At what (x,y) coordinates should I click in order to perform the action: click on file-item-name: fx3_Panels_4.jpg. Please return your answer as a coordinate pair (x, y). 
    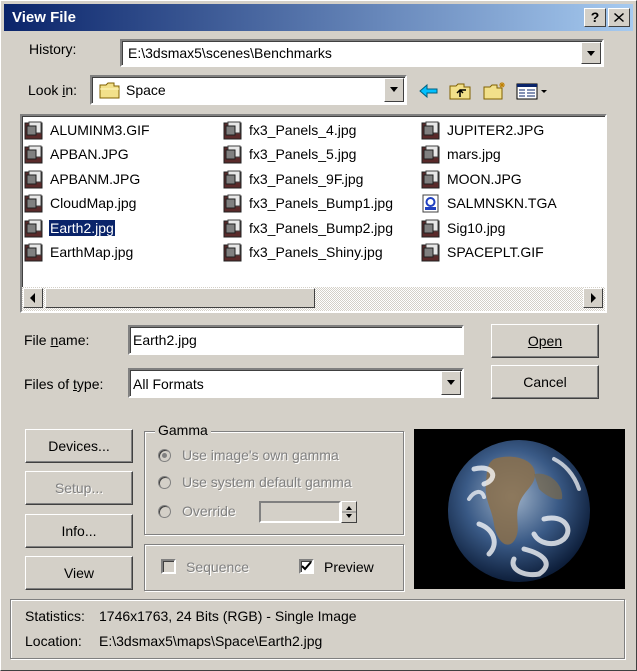
    Looking at the image, I should click on (303, 130).